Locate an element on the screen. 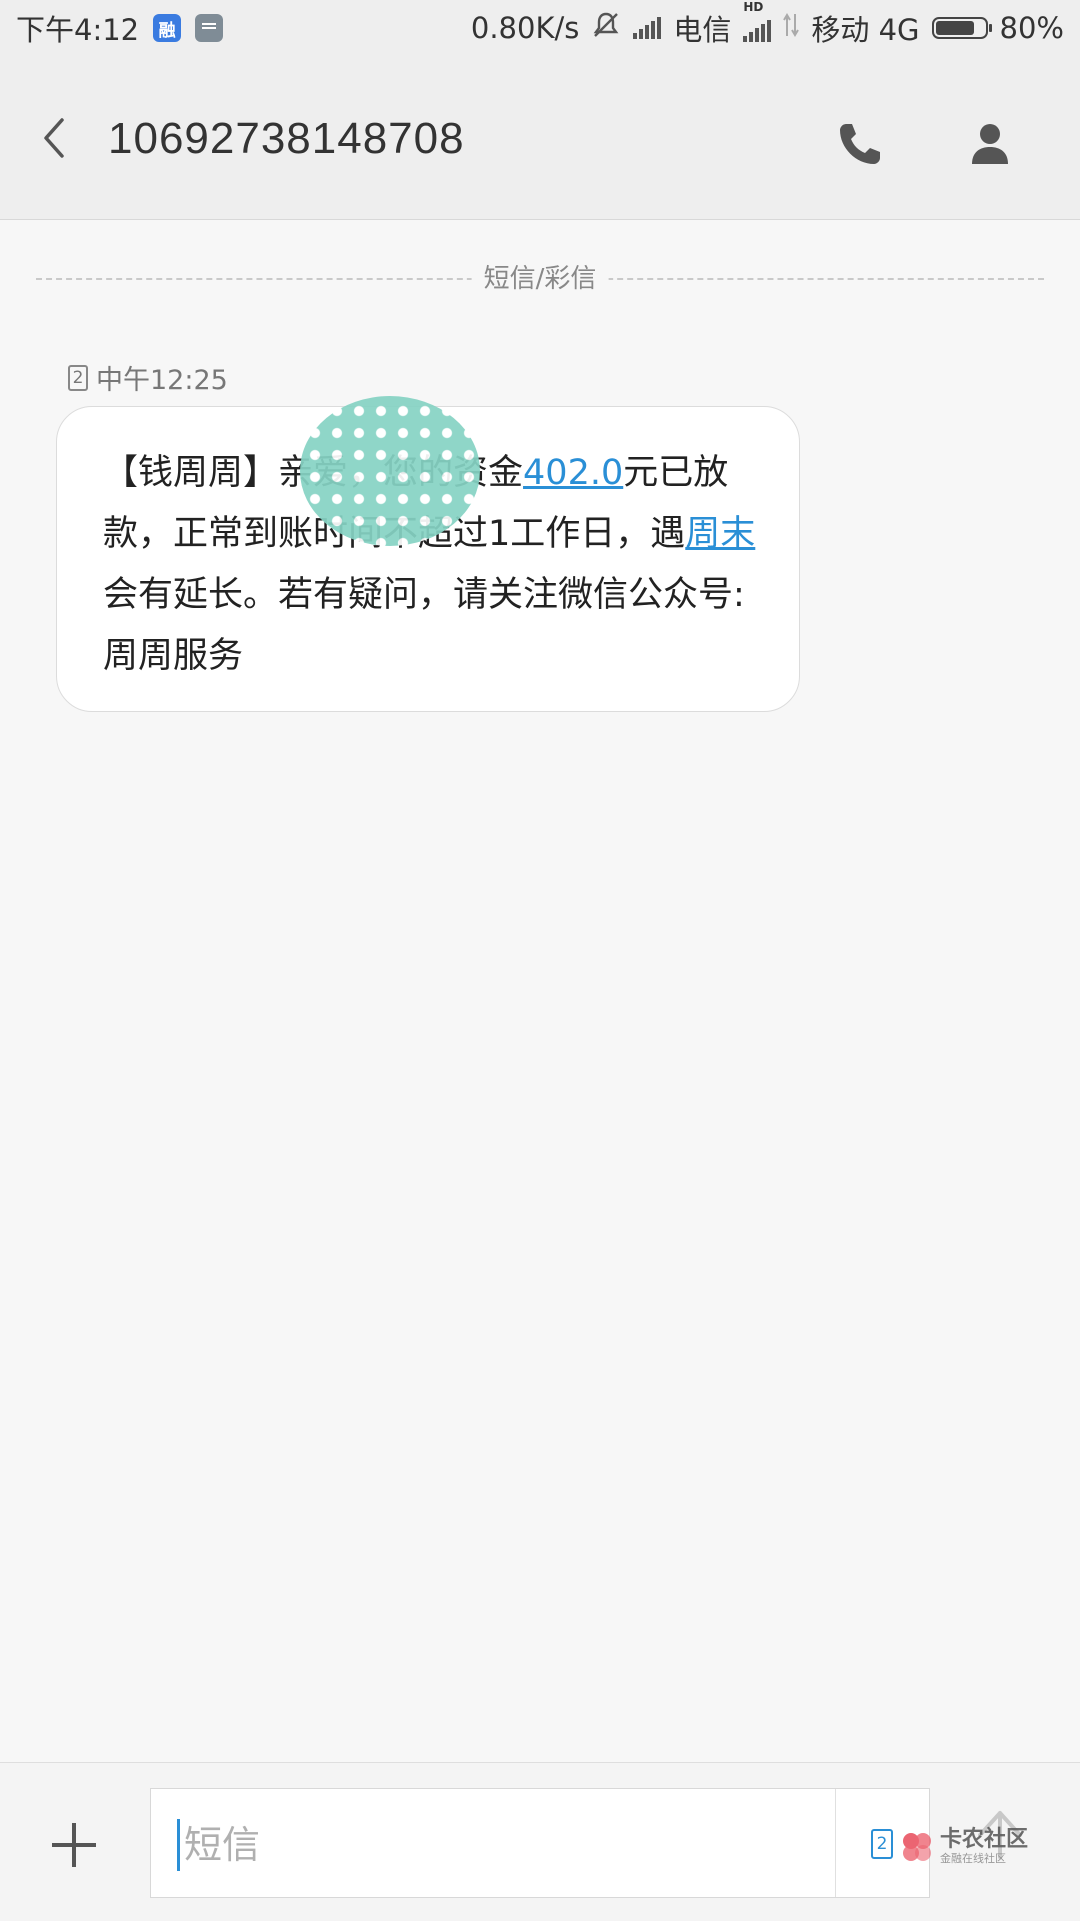 The width and height of the screenshot is (1080, 1921). add-icon is located at coordinates (74, 1845).